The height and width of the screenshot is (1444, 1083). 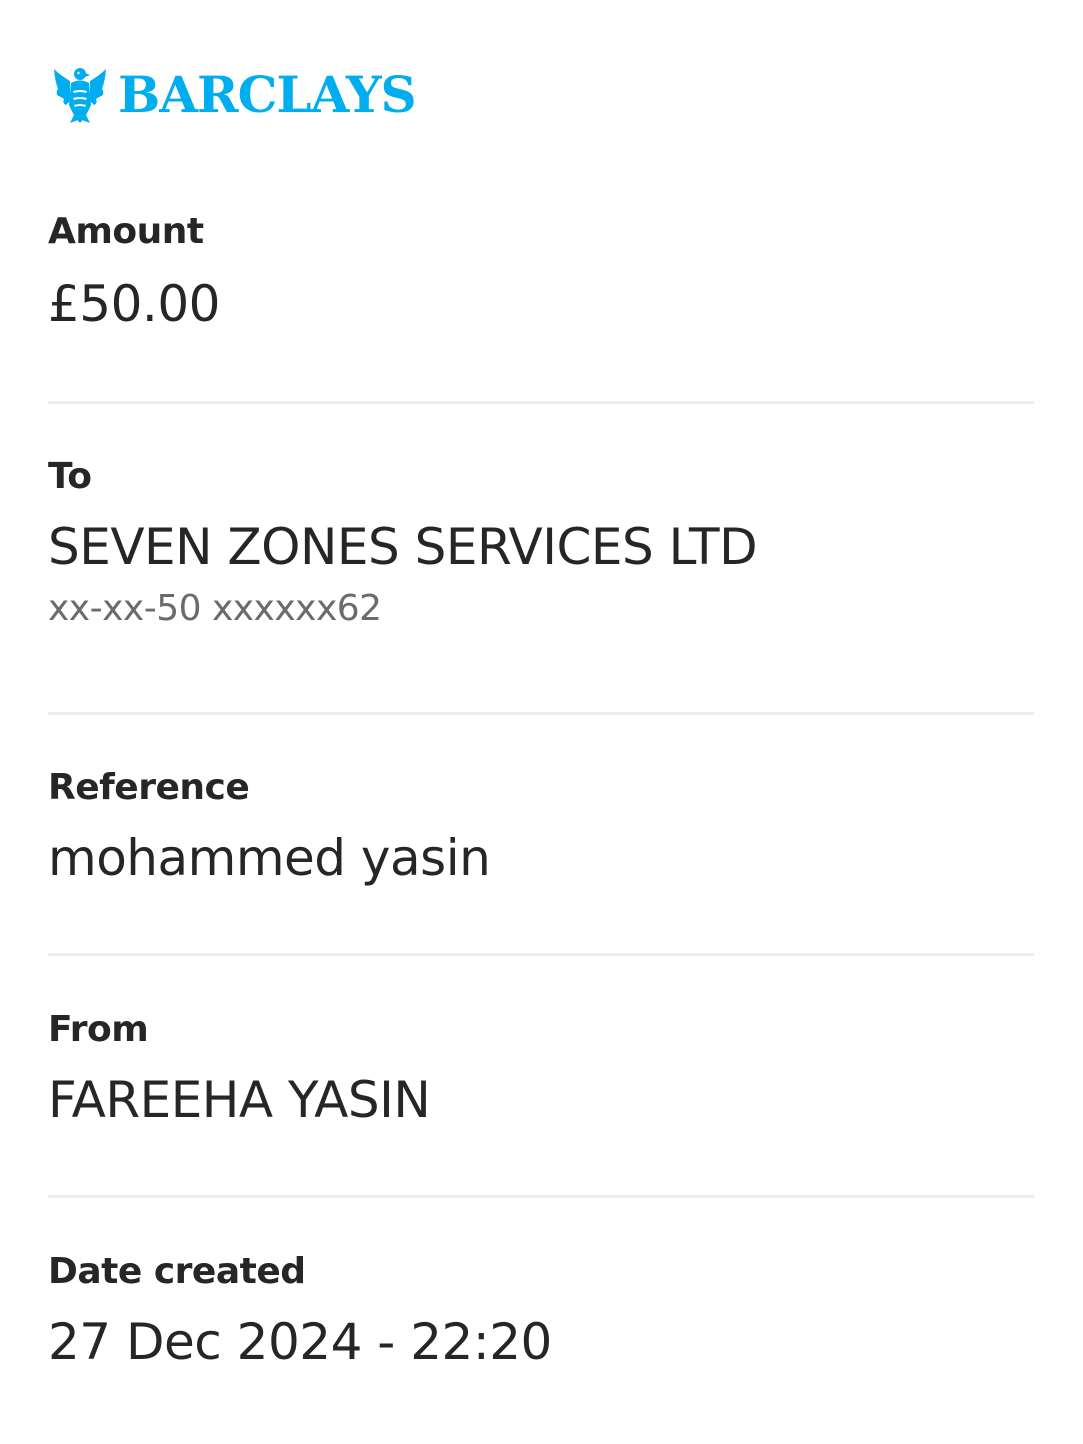 I want to click on amount-value: £50.00, so click(x=134, y=304).